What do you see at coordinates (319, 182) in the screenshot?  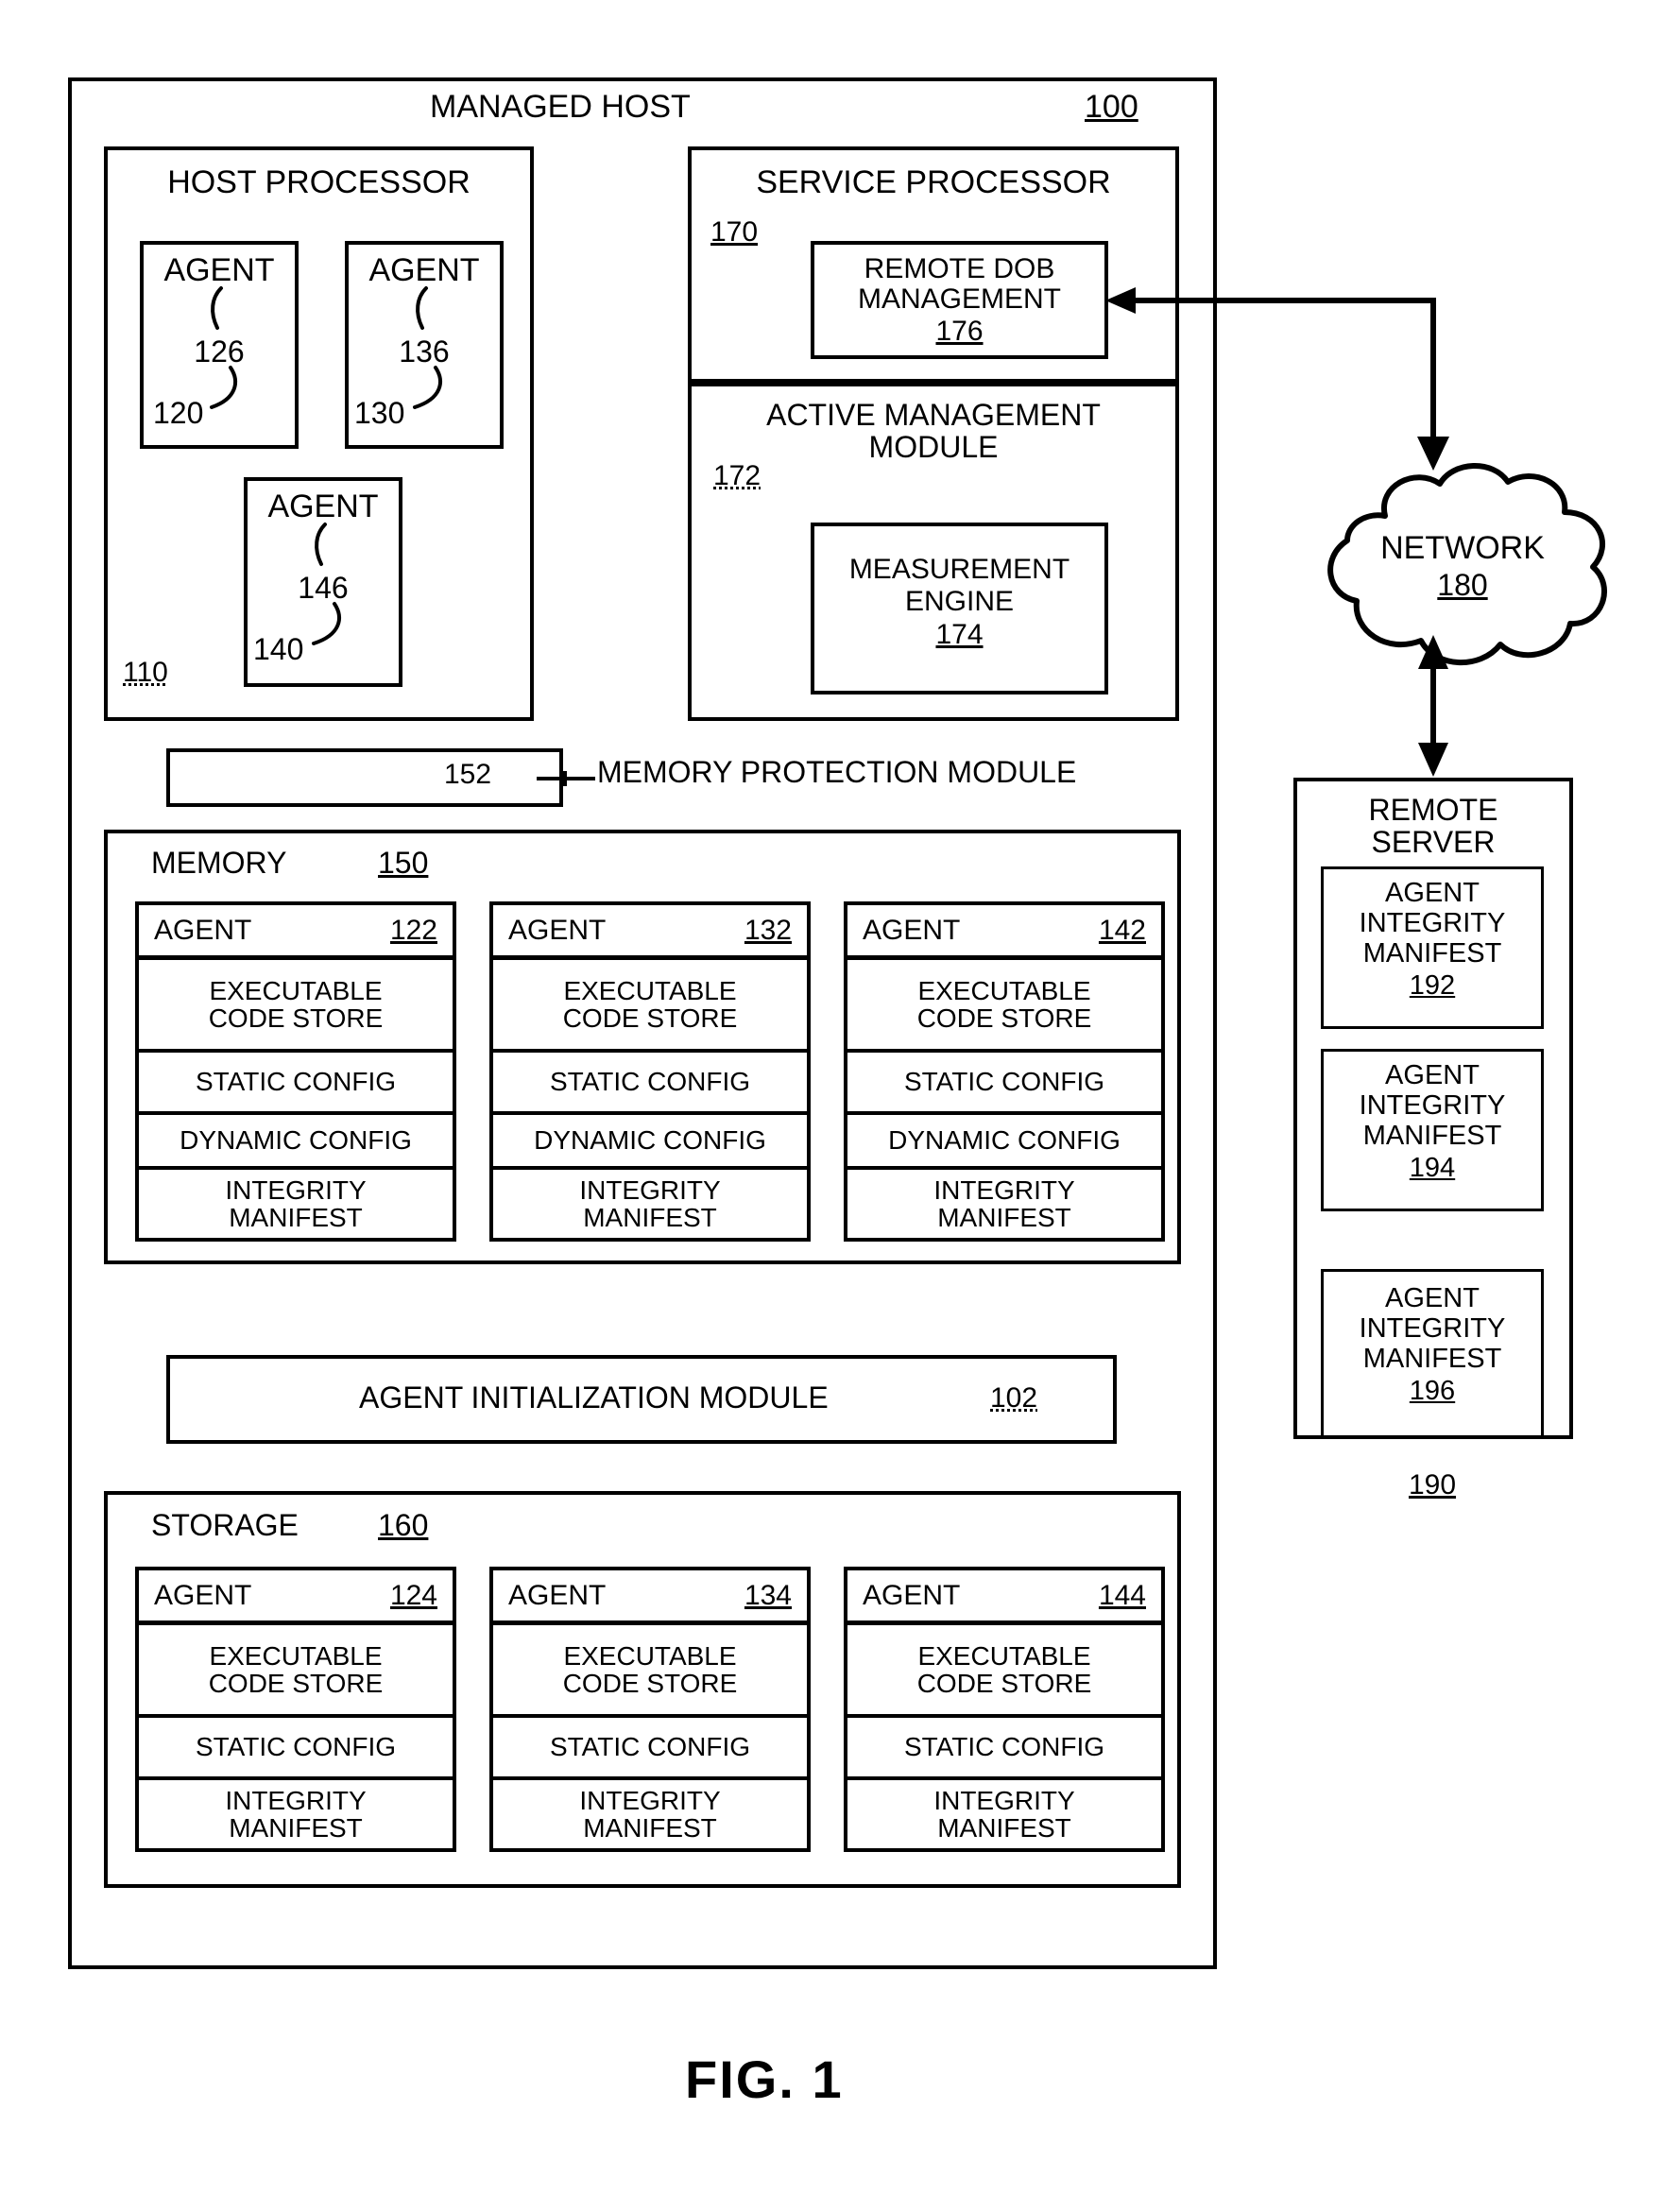 I see `host-processor-title: HOST PROCESSOR` at bounding box center [319, 182].